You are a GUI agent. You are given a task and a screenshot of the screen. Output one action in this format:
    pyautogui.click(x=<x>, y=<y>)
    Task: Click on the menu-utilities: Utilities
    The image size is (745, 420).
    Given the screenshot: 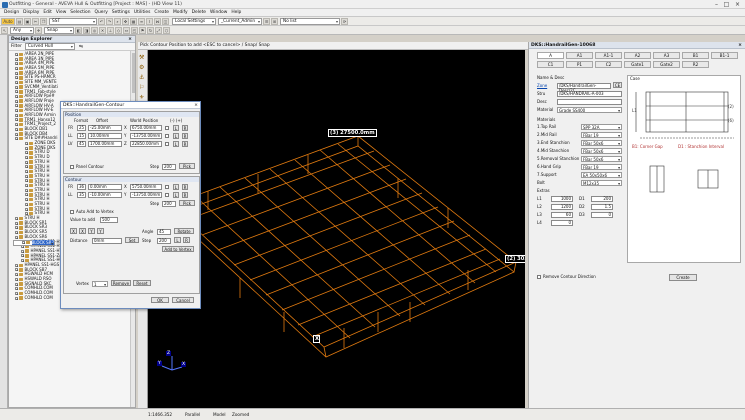 What is the action you would take?
    pyautogui.click(x=142, y=13)
    